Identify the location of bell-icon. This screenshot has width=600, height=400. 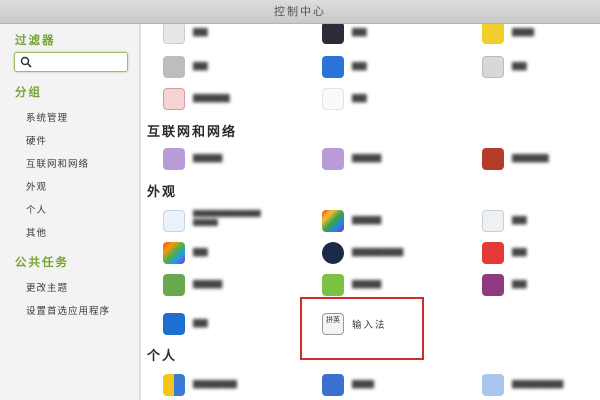
(493, 253).